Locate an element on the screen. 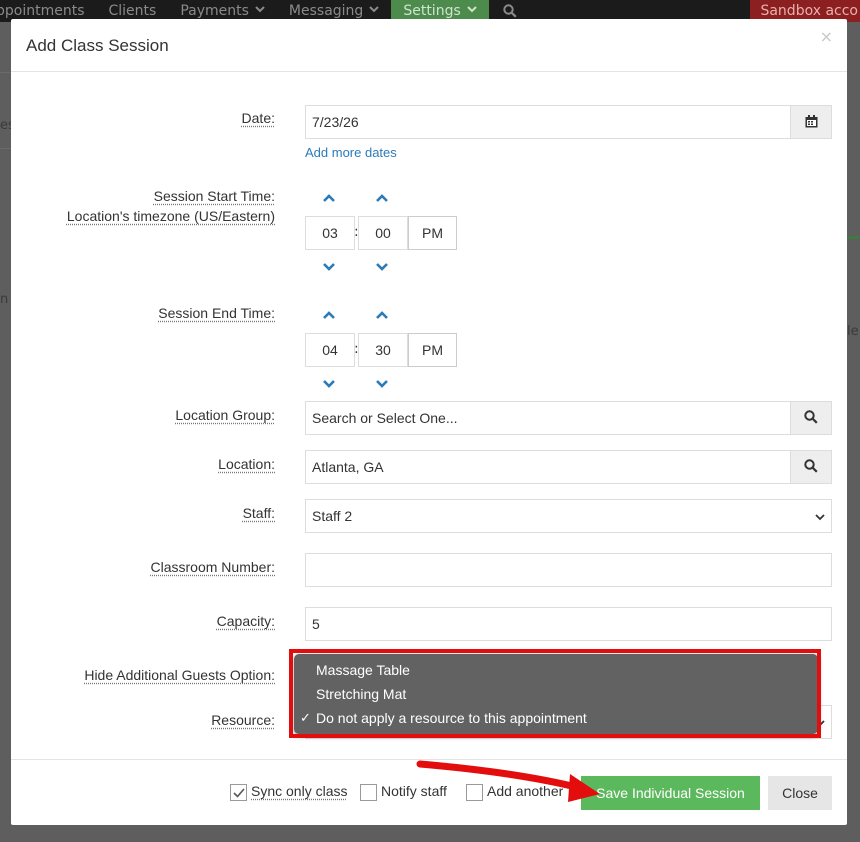 This screenshot has height=842, width=860. location-search-button is located at coordinates (811, 467).